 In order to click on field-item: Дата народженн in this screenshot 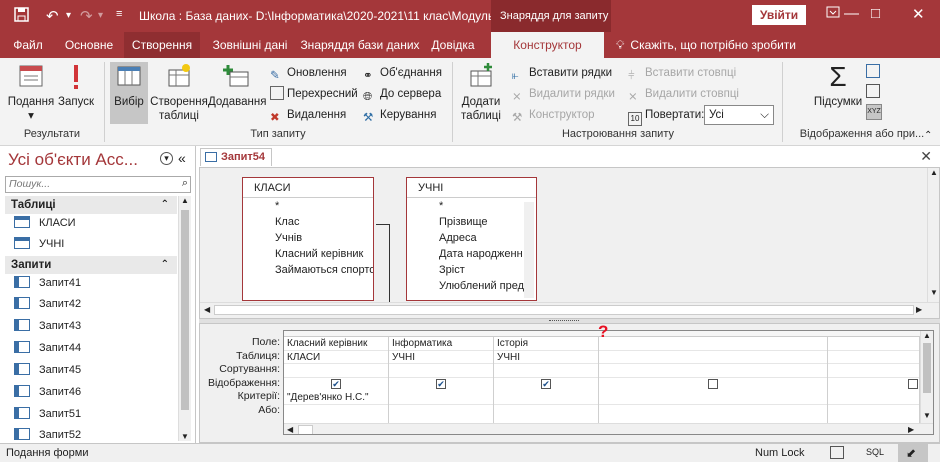, I will do `click(471, 254)`.